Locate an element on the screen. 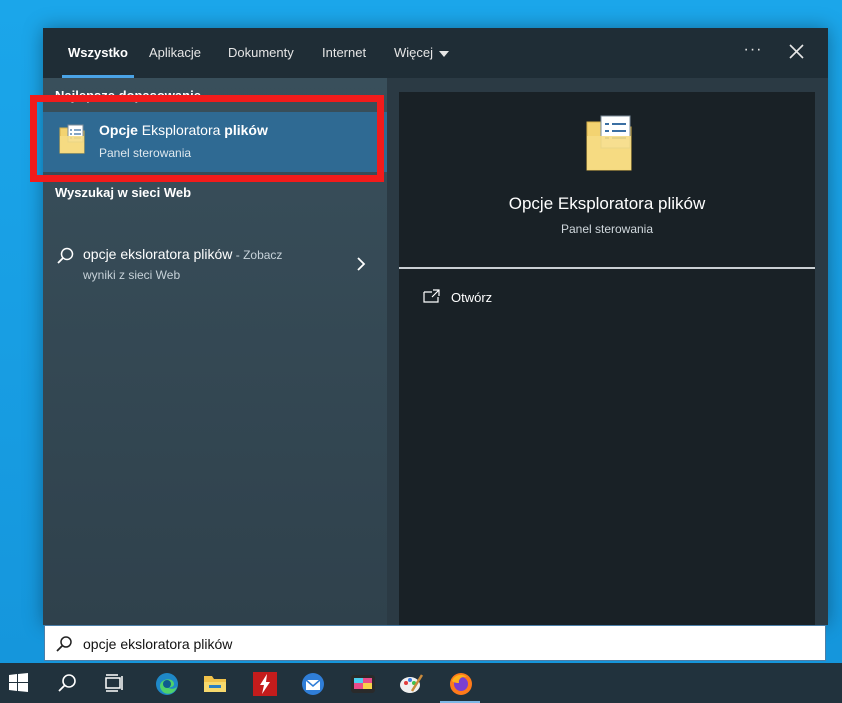 Image resolution: width=842 pixels, height=703 pixels. start-icon is located at coordinates (18, 682).